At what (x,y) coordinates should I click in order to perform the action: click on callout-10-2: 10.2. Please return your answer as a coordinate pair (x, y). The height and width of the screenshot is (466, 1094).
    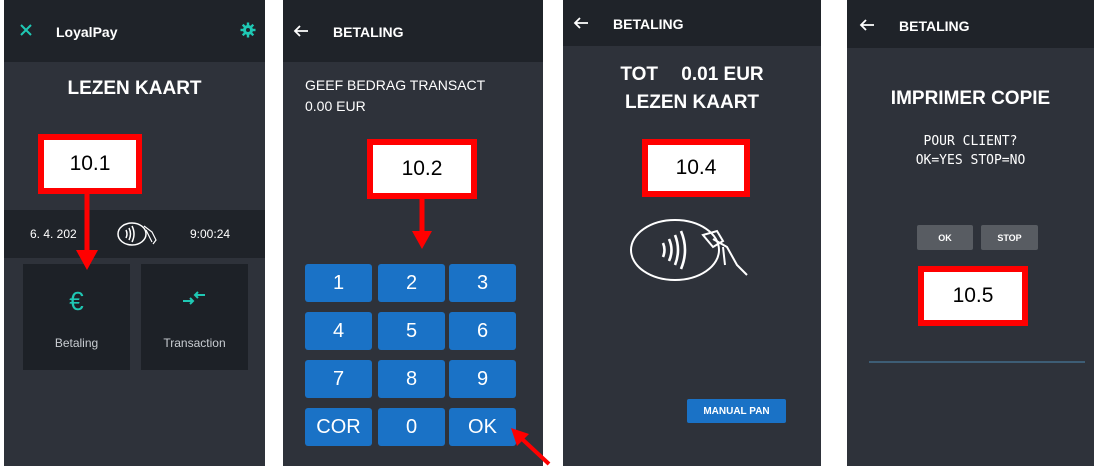
    Looking at the image, I should click on (422, 169).